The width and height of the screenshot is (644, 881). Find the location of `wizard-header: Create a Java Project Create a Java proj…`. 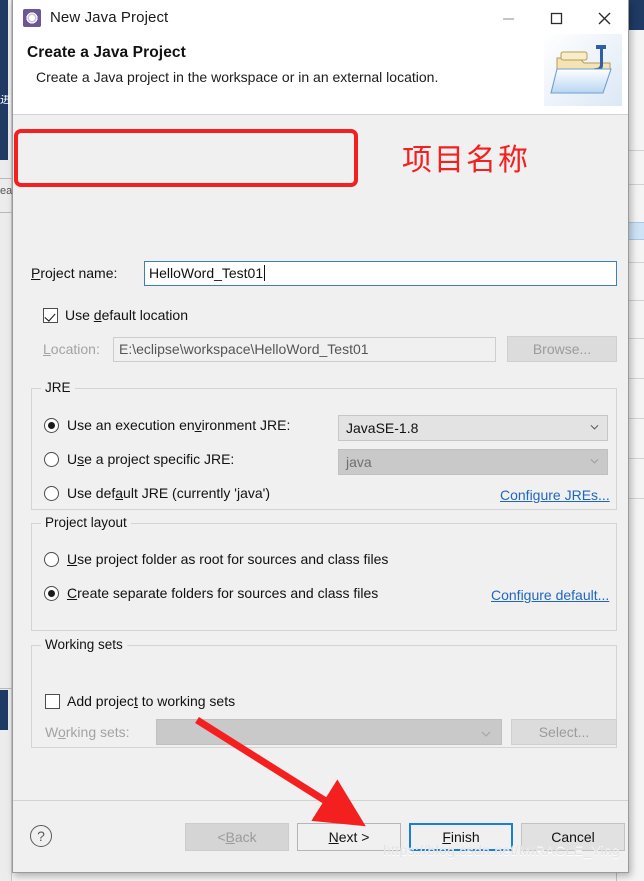

wizard-header: Create a Java Project Create a Java proj… is located at coordinates (320, 74).